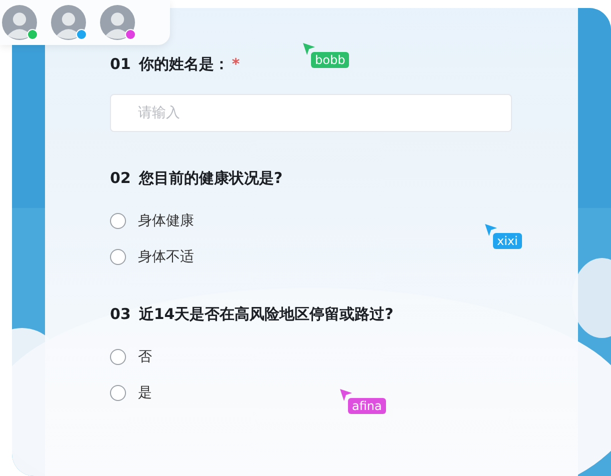  What do you see at coordinates (145, 393) in the screenshot?
I see `option-label: 是` at bounding box center [145, 393].